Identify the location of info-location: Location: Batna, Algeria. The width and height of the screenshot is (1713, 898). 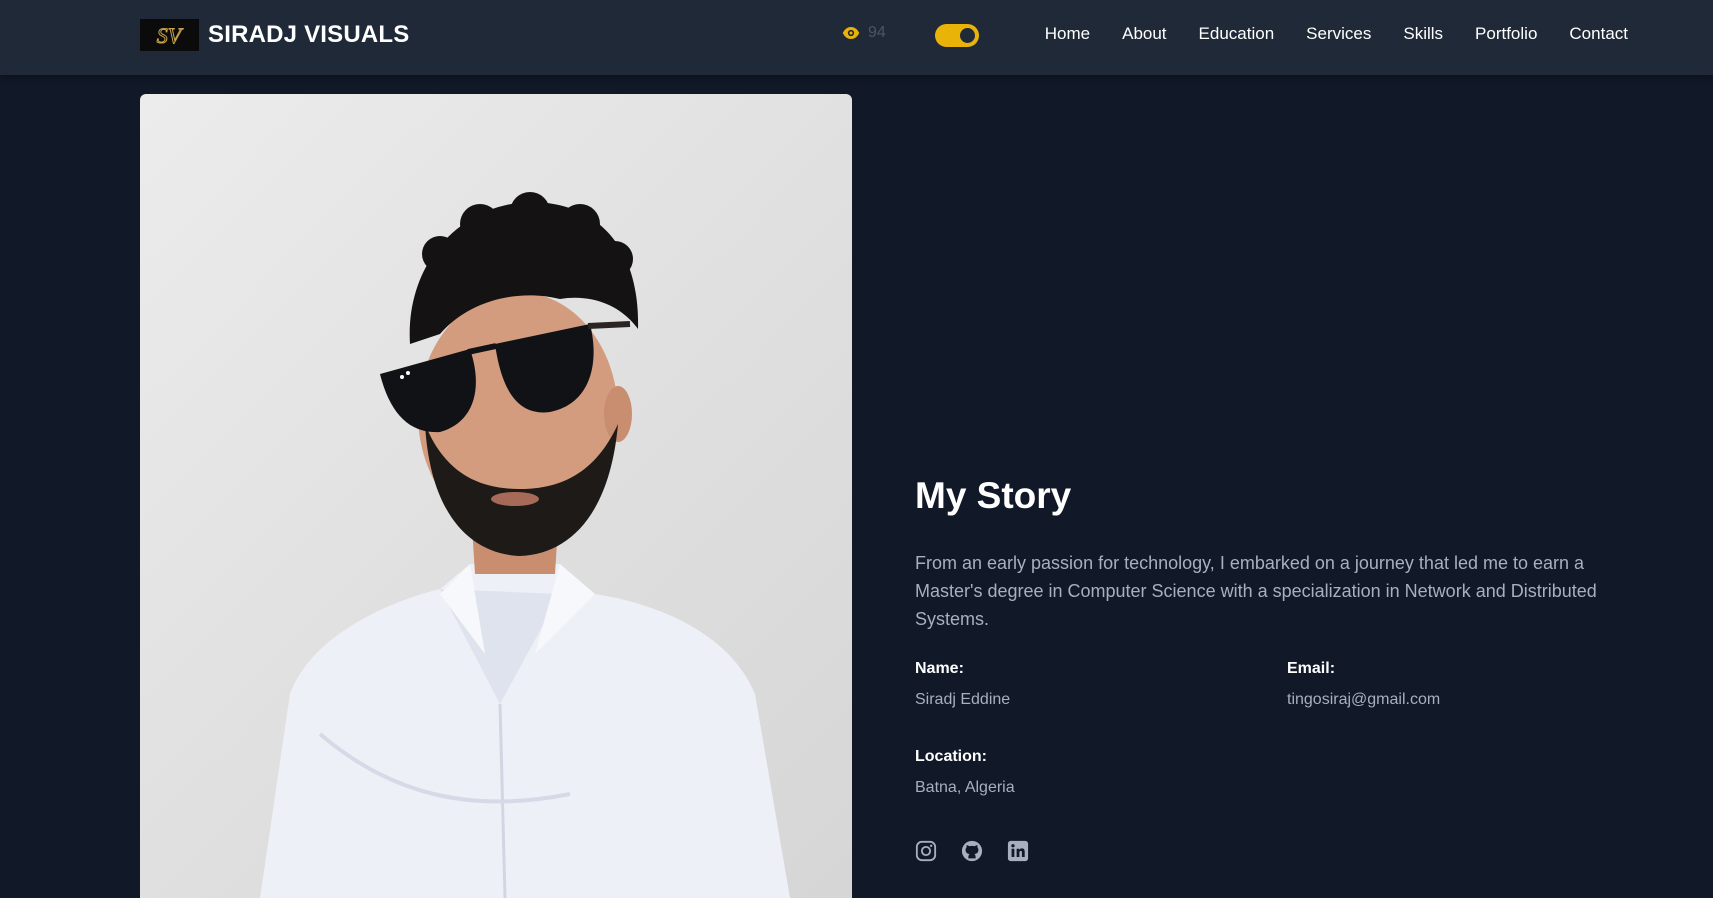
(965, 772).